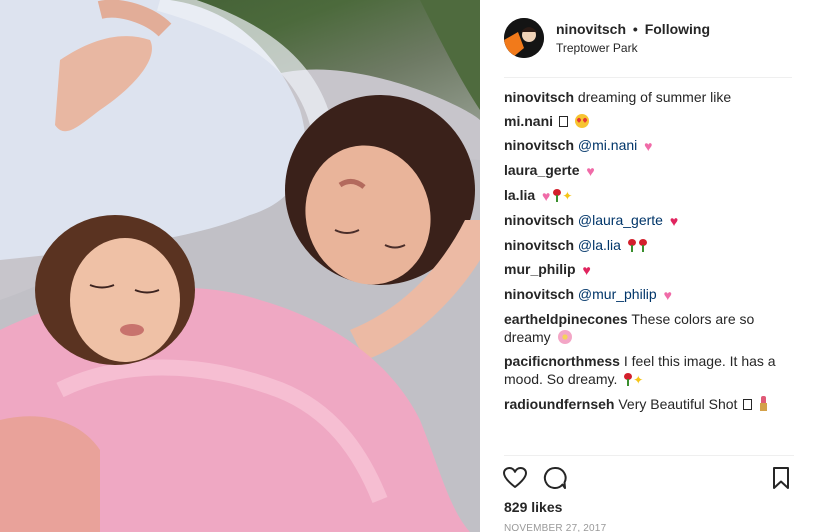 This screenshot has height=532, width=814. I want to click on user-line: ninovitsch • Following, so click(633, 29).